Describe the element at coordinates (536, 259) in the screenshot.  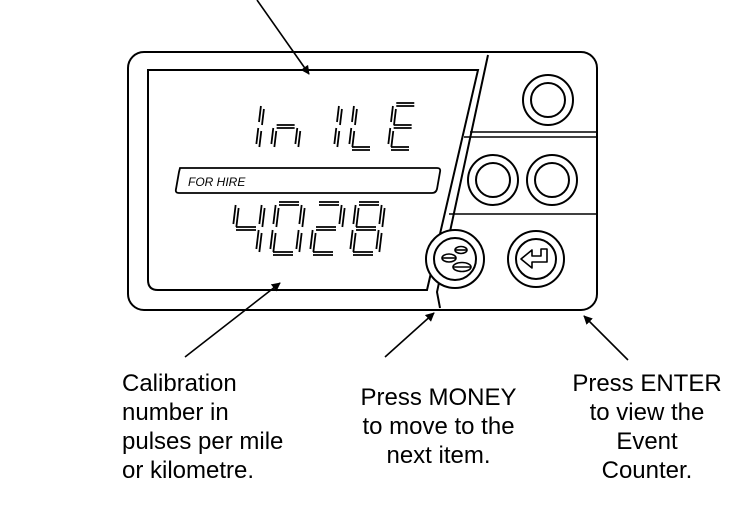
I see `enter-button` at that location.